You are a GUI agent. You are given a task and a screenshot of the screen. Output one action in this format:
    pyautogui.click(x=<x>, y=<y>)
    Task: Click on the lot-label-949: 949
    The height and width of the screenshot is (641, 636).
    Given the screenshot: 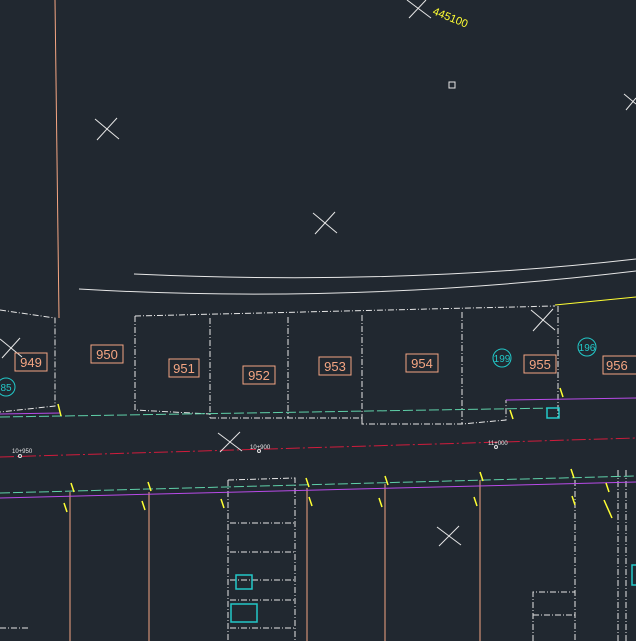 What is the action you would take?
    pyautogui.click(x=31, y=362)
    